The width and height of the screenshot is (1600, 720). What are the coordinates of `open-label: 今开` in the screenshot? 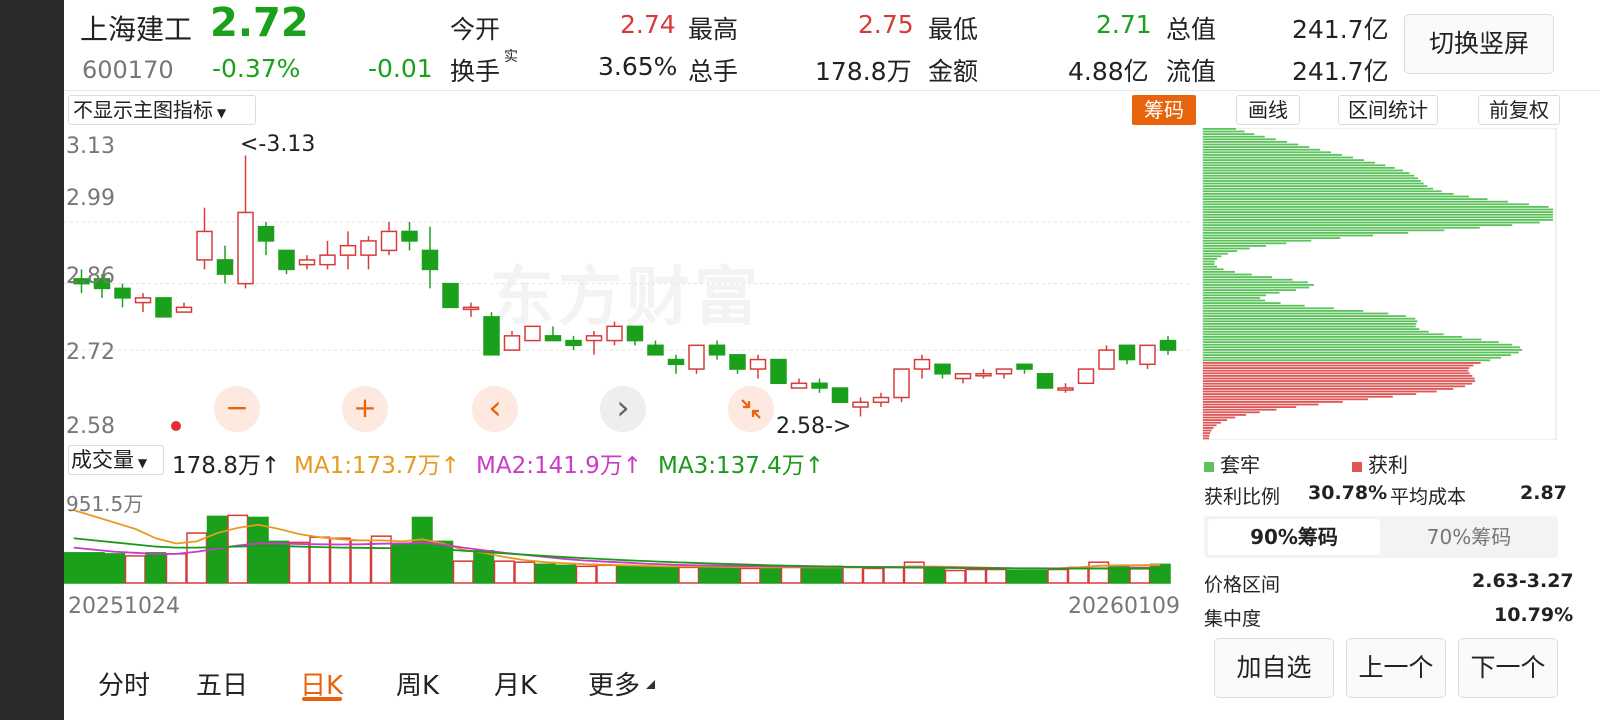 It's located at (475, 29).